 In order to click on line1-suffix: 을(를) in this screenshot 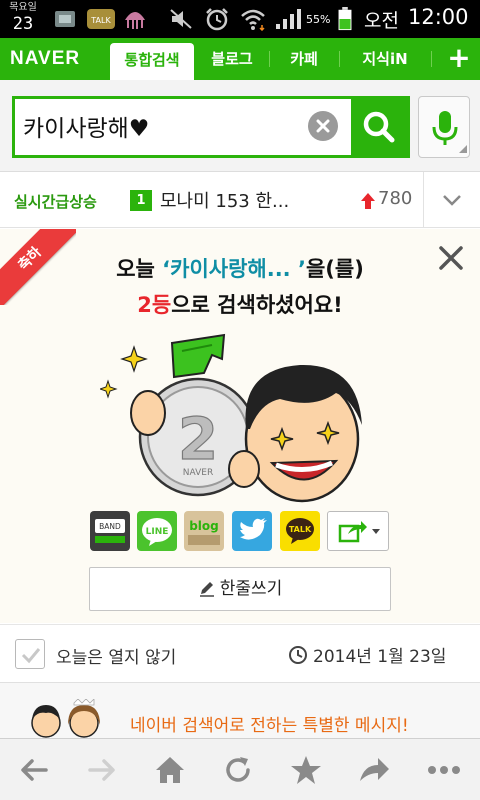, I will do `click(334, 269)`.